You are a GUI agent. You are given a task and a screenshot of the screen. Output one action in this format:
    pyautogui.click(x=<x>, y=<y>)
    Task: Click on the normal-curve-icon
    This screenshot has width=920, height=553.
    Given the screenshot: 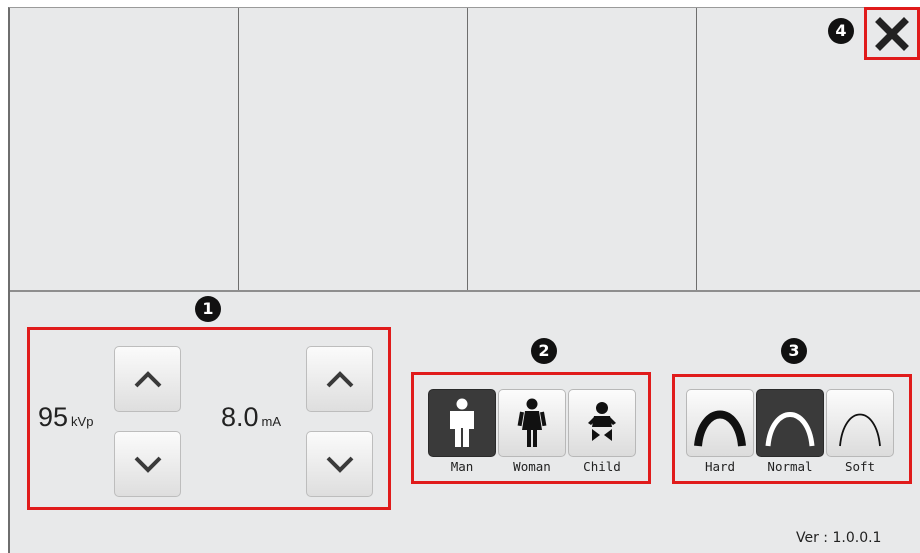 What is the action you would take?
    pyautogui.click(x=790, y=429)
    